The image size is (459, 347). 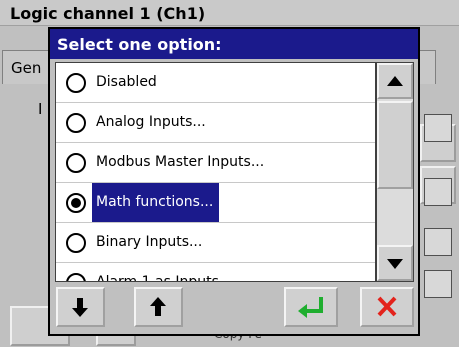 I want to click on radio-dot, so click(x=76, y=203).